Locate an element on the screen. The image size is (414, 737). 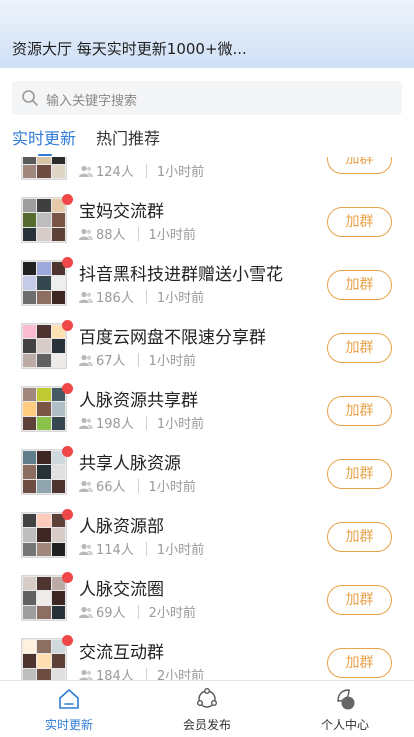
bottom-nav: 实时更新 会员发布 个人中心 is located at coordinates (207, 708).